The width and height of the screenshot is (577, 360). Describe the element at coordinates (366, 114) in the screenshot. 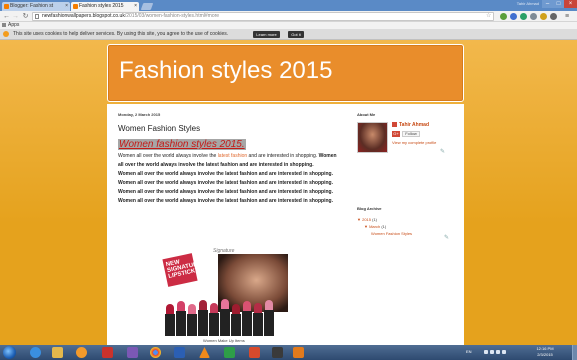

I see `about-me-title: About Me` at that location.